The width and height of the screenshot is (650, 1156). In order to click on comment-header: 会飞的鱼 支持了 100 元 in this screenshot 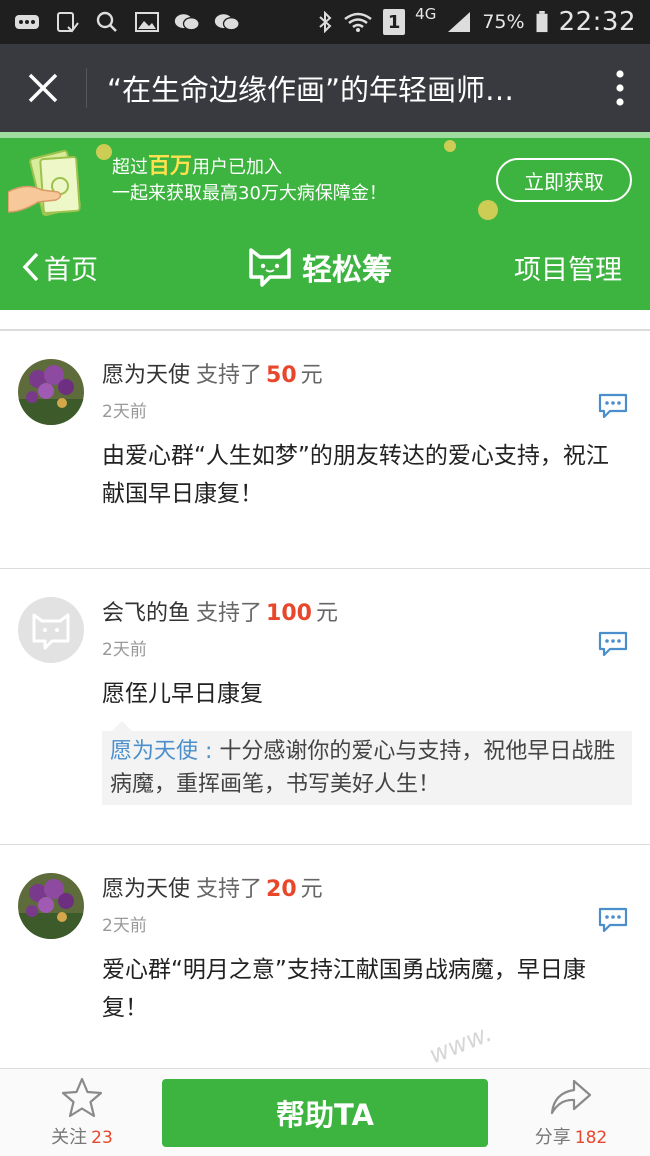, I will do `click(220, 611)`.